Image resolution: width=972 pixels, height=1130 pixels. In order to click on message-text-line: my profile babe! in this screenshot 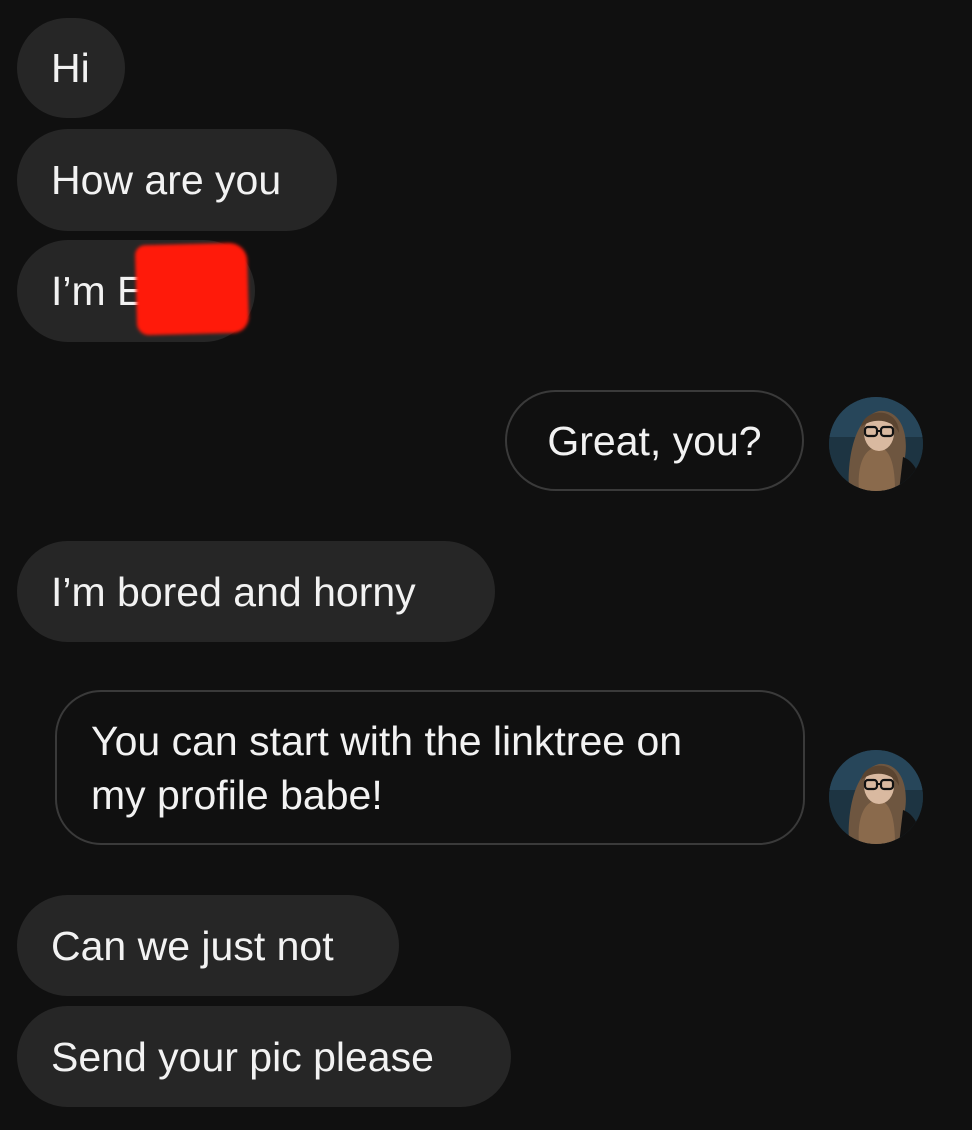, I will do `click(237, 794)`.